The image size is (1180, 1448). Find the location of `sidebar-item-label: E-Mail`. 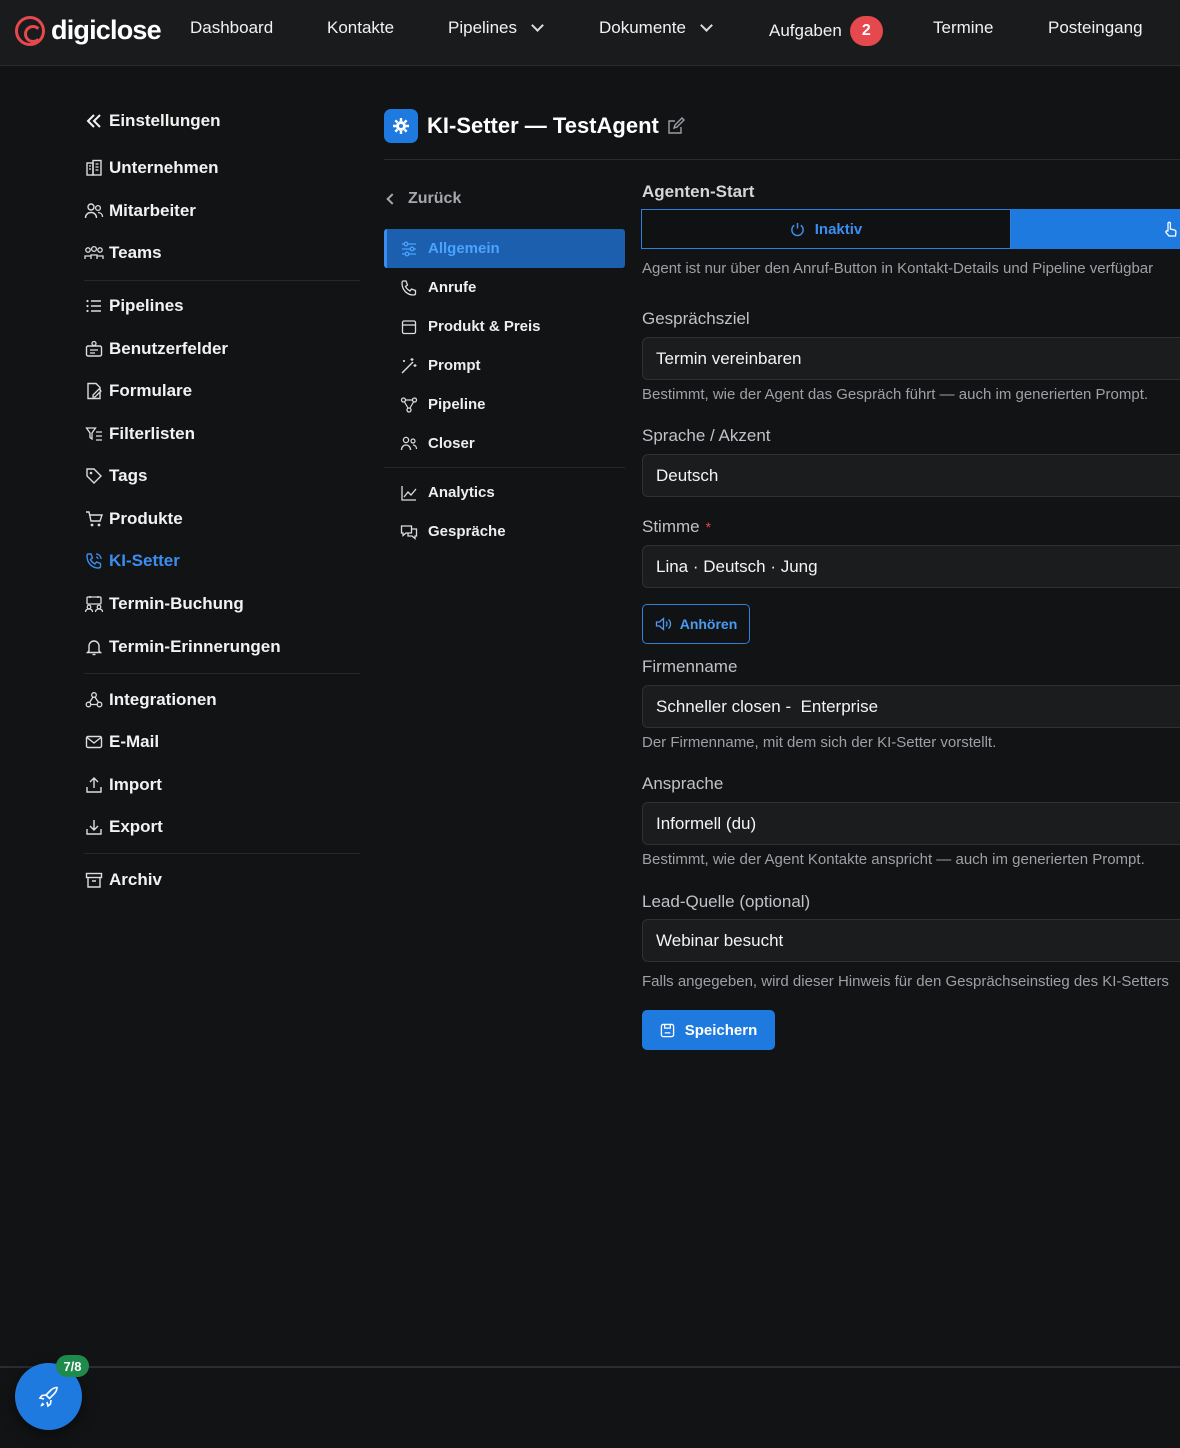

sidebar-item-label: E-Mail is located at coordinates (134, 741).